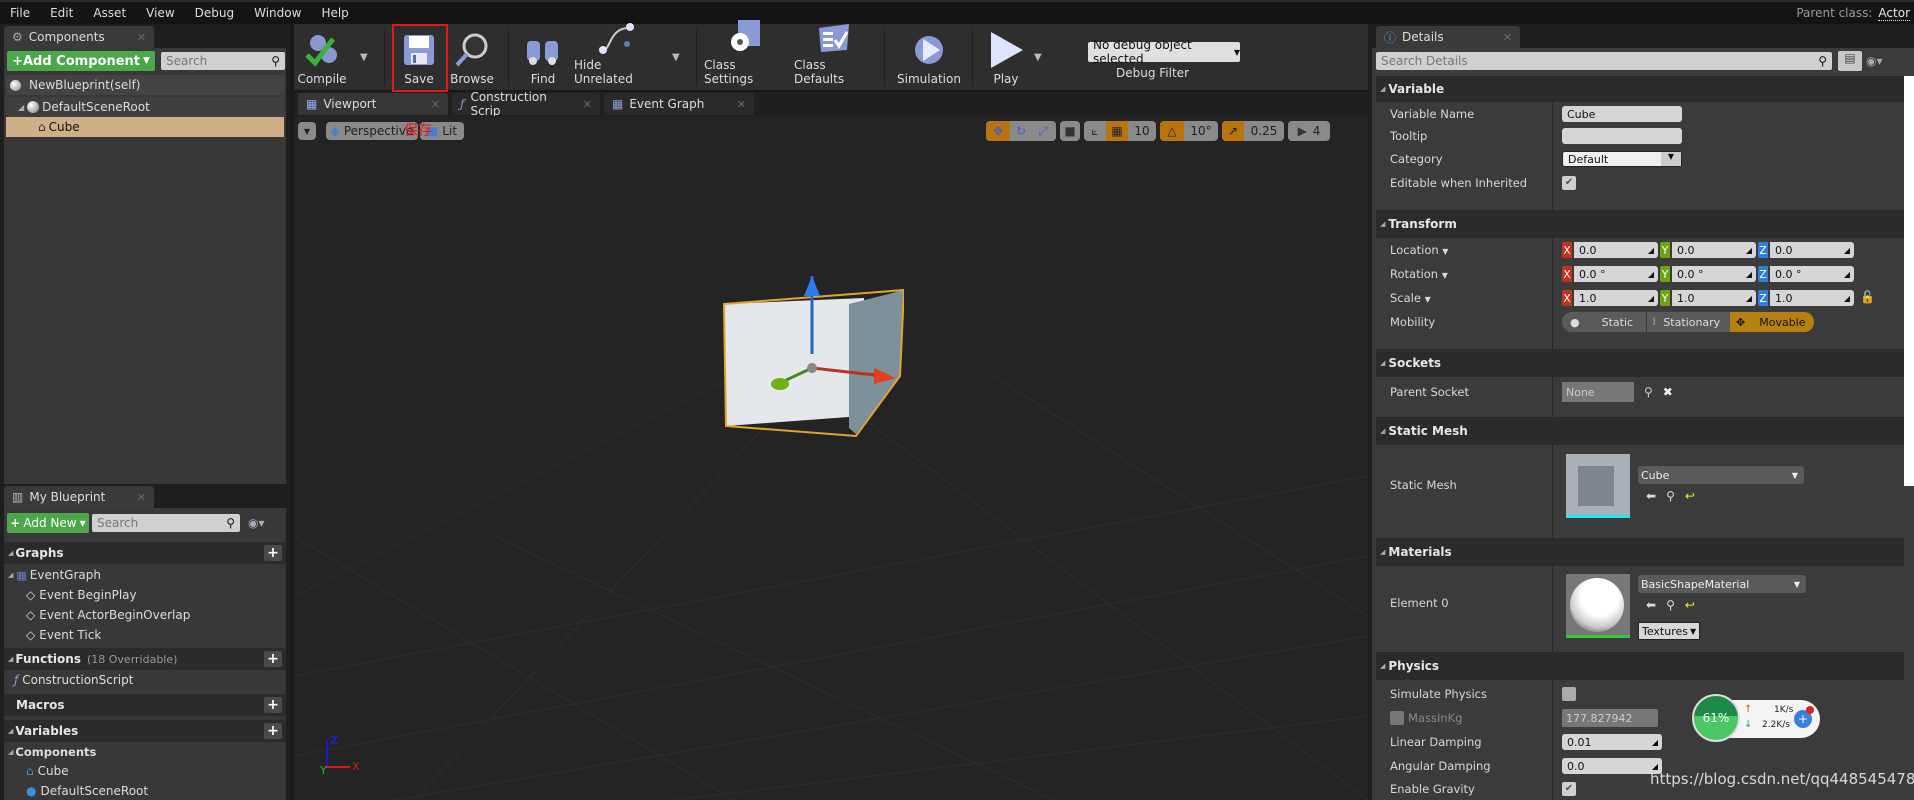 The width and height of the screenshot is (1914, 800). I want to click on static-mesh-thumbnail, so click(1598, 486).